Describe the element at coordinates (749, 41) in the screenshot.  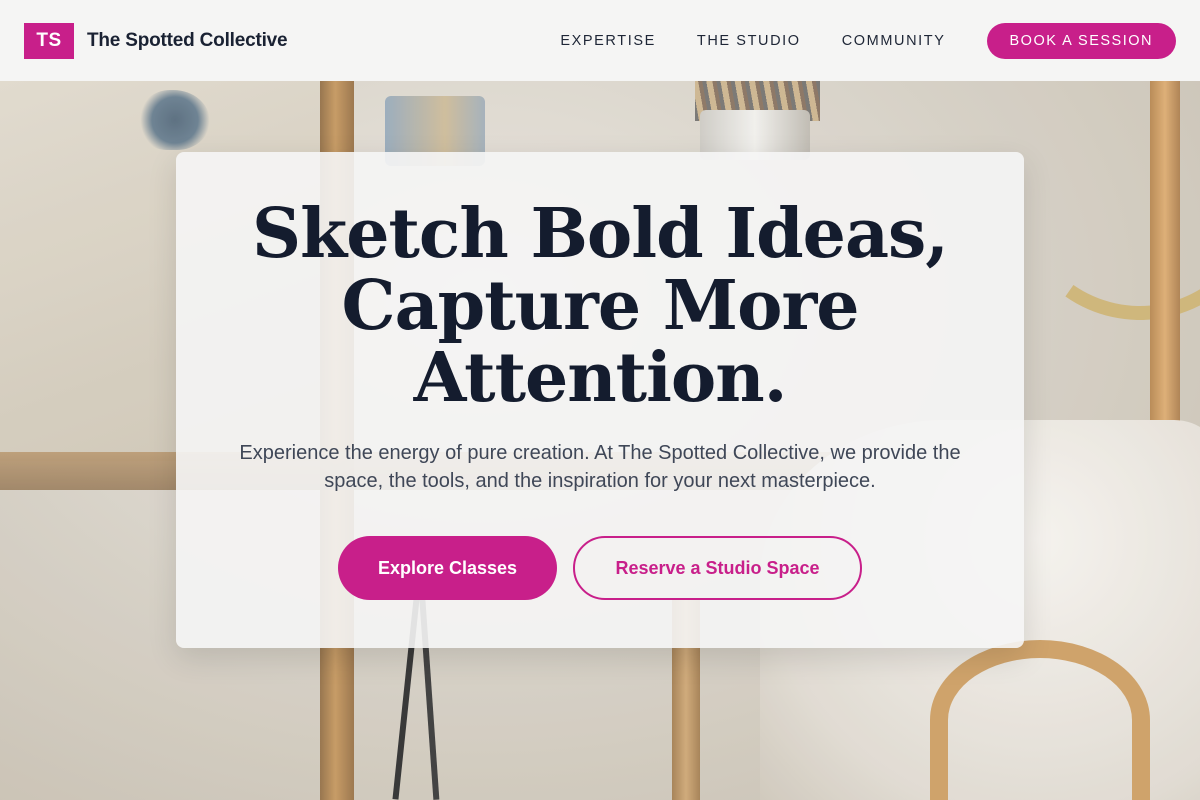
I see `nav-link-the-studio: THE STUDIO` at that location.